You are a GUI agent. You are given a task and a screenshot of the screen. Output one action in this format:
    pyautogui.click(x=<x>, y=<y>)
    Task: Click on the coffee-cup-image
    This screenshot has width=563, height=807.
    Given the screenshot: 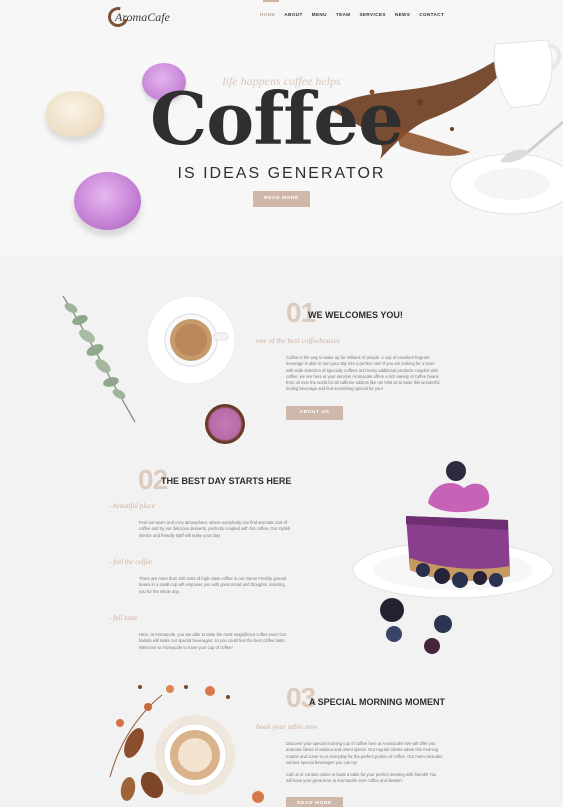 What is the action you would take?
    pyautogui.click(x=191, y=340)
    